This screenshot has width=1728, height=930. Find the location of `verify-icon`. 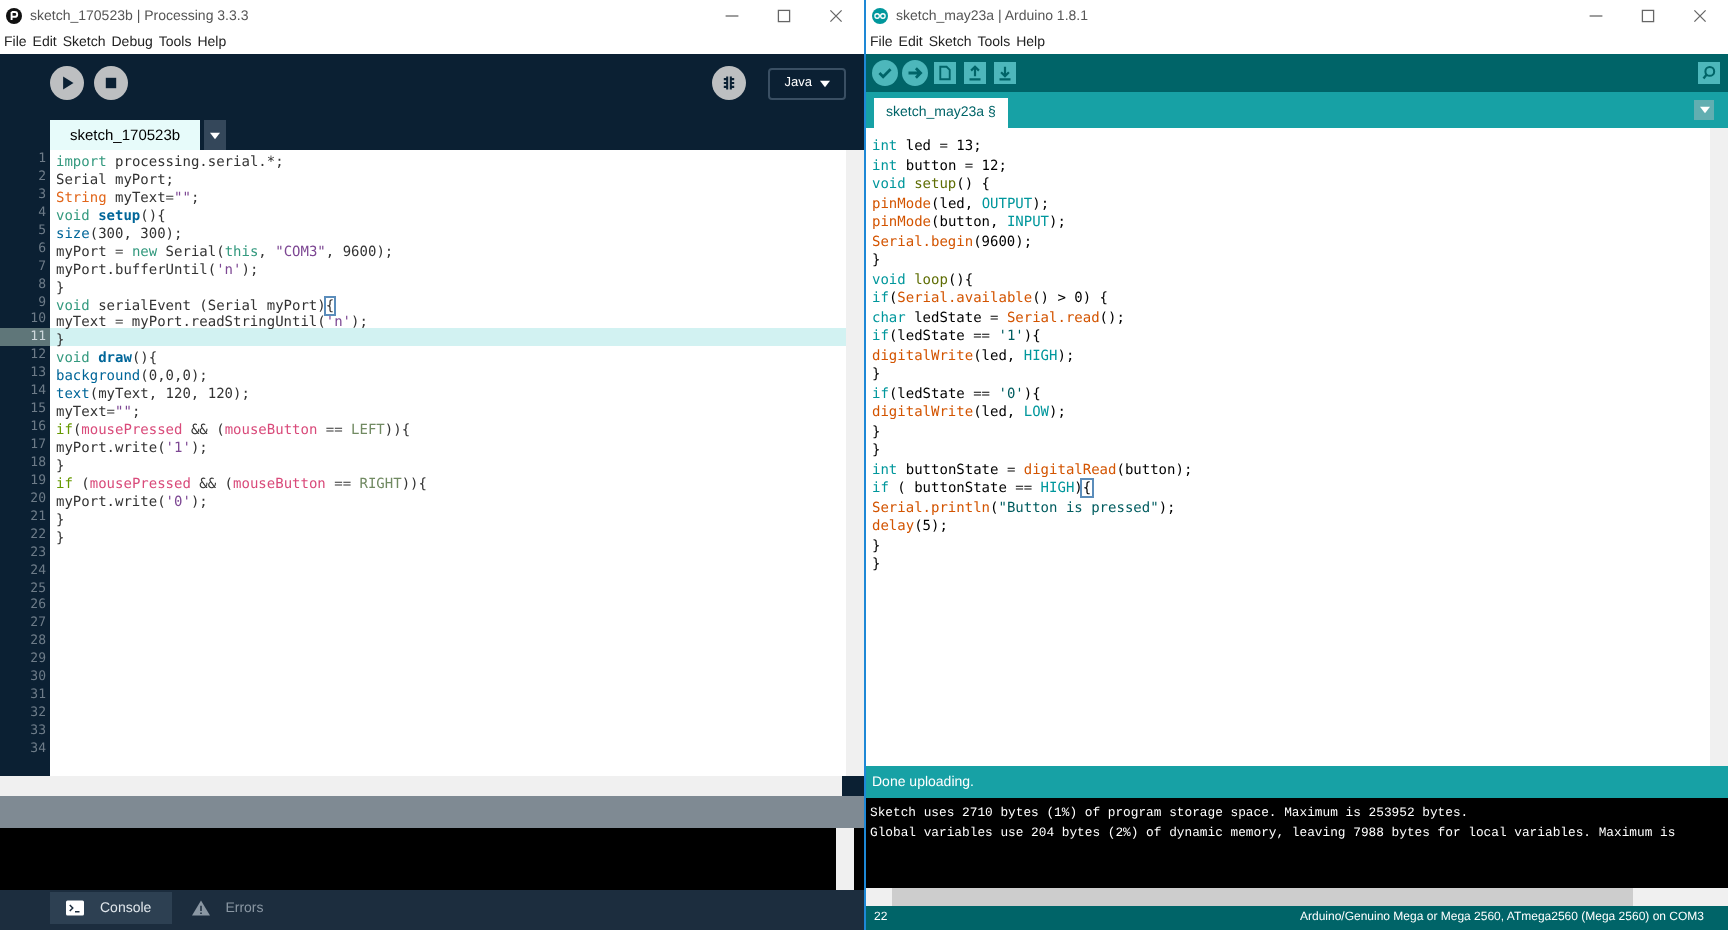

verify-icon is located at coordinates (885, 73).